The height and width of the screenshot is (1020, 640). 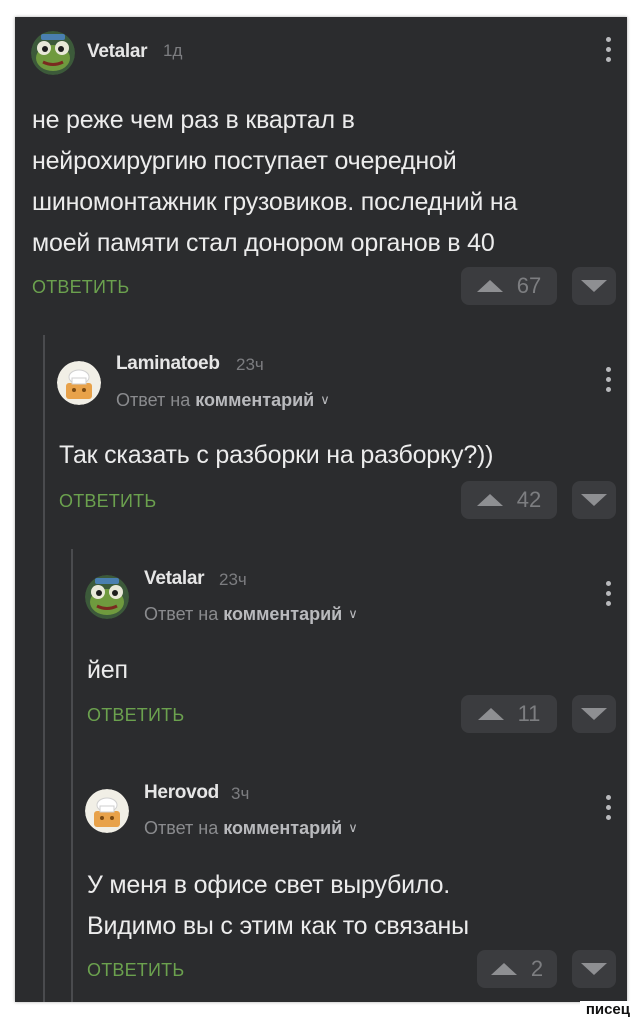 What do you see at coordinates (168, 364) in the screenshot?
I see `author-name: Laminatoeb` at bounding box center [168, 364].